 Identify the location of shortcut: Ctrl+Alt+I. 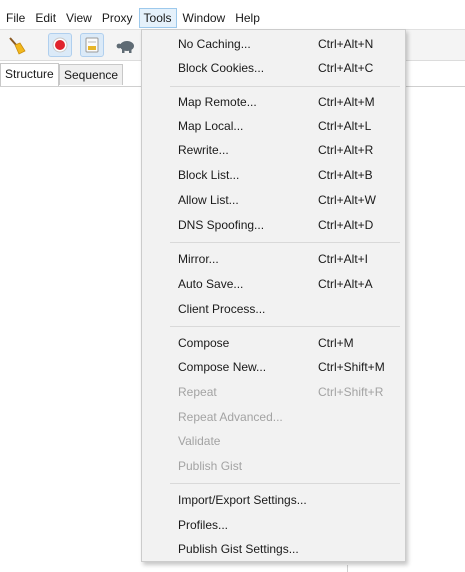
(343, 259).